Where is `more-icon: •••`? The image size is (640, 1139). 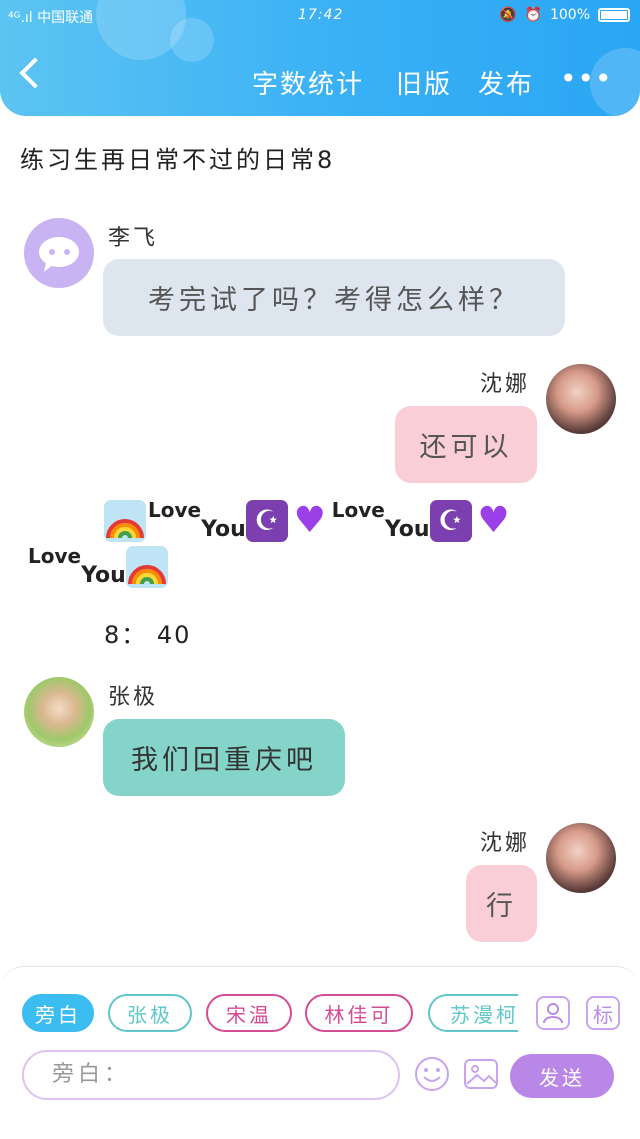 more-icon: ••• is located at coordinates (586, 78).